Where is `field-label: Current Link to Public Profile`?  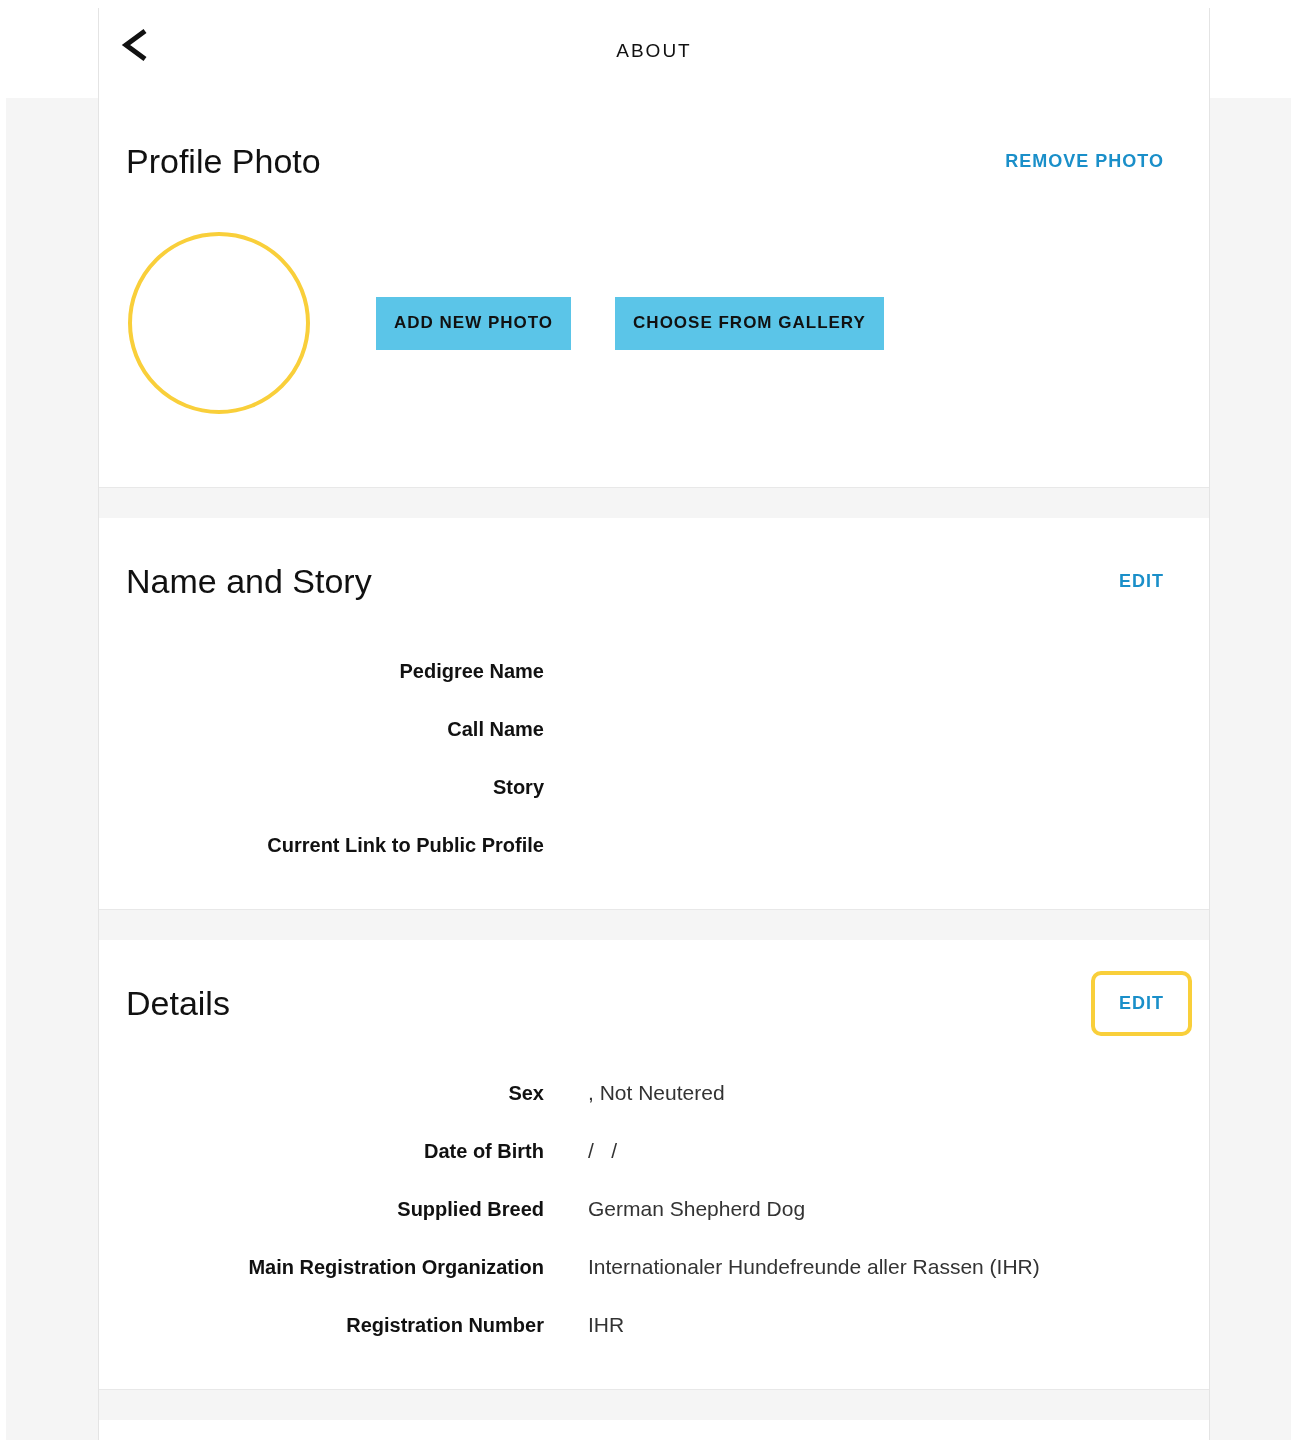
field-label: Current Link to Public Profile is located at coordinates (405, 845).